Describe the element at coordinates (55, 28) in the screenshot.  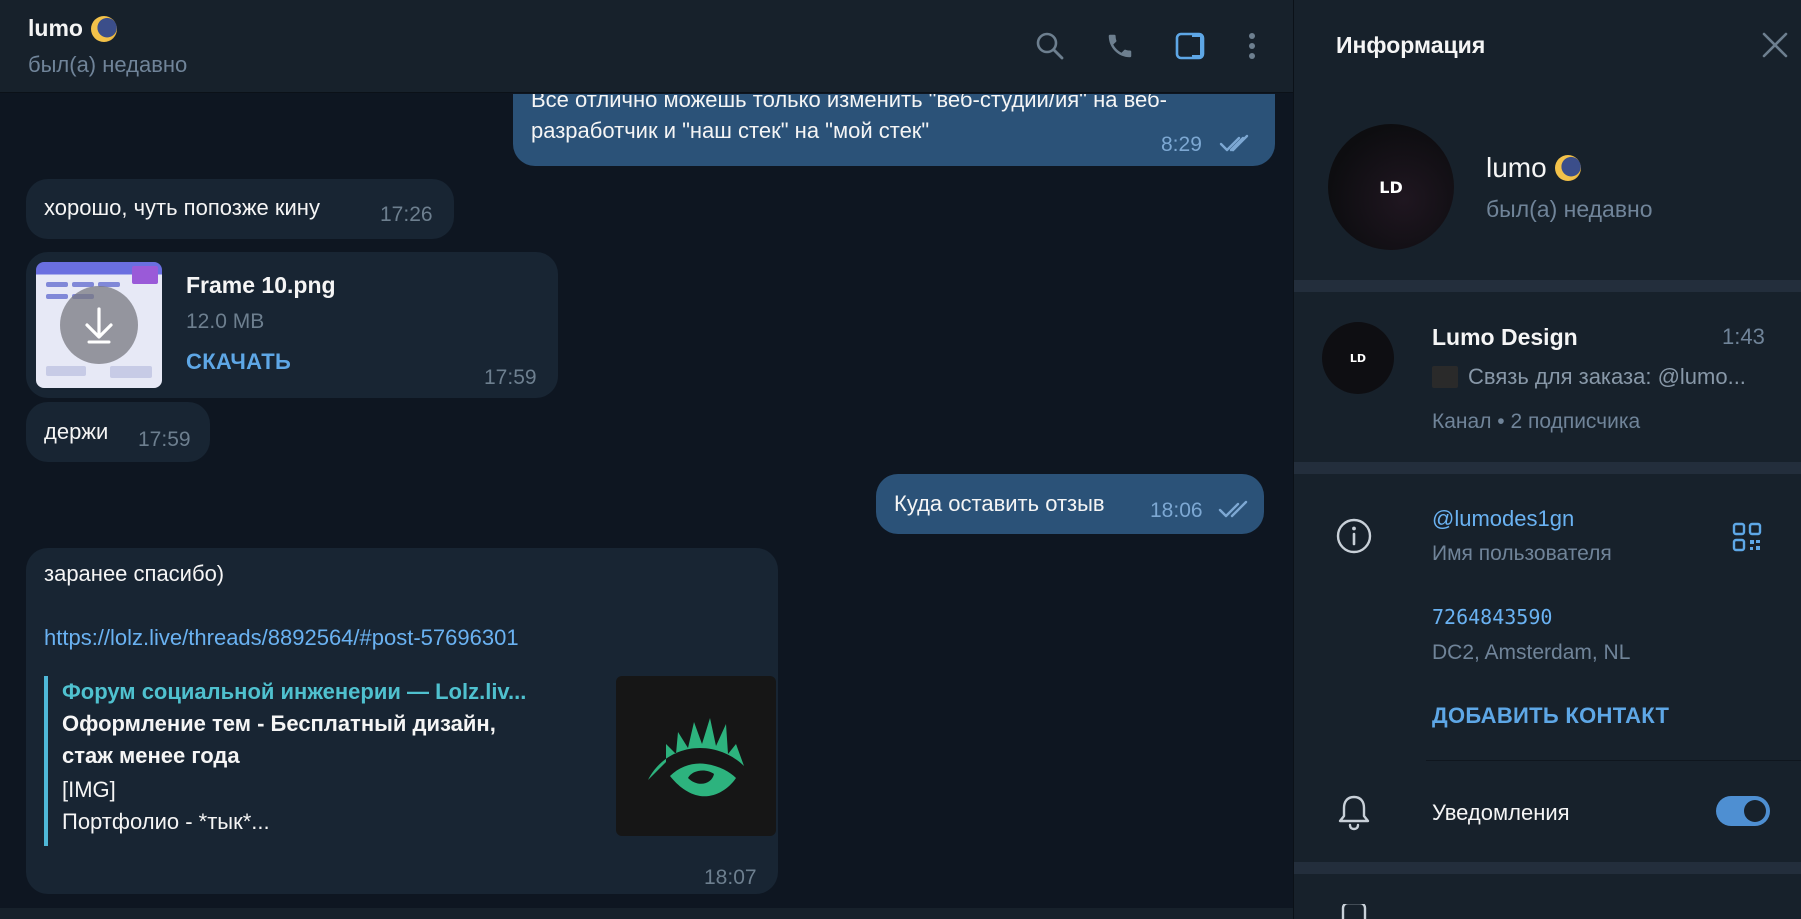
I see `chat-name: lumo` at that location.